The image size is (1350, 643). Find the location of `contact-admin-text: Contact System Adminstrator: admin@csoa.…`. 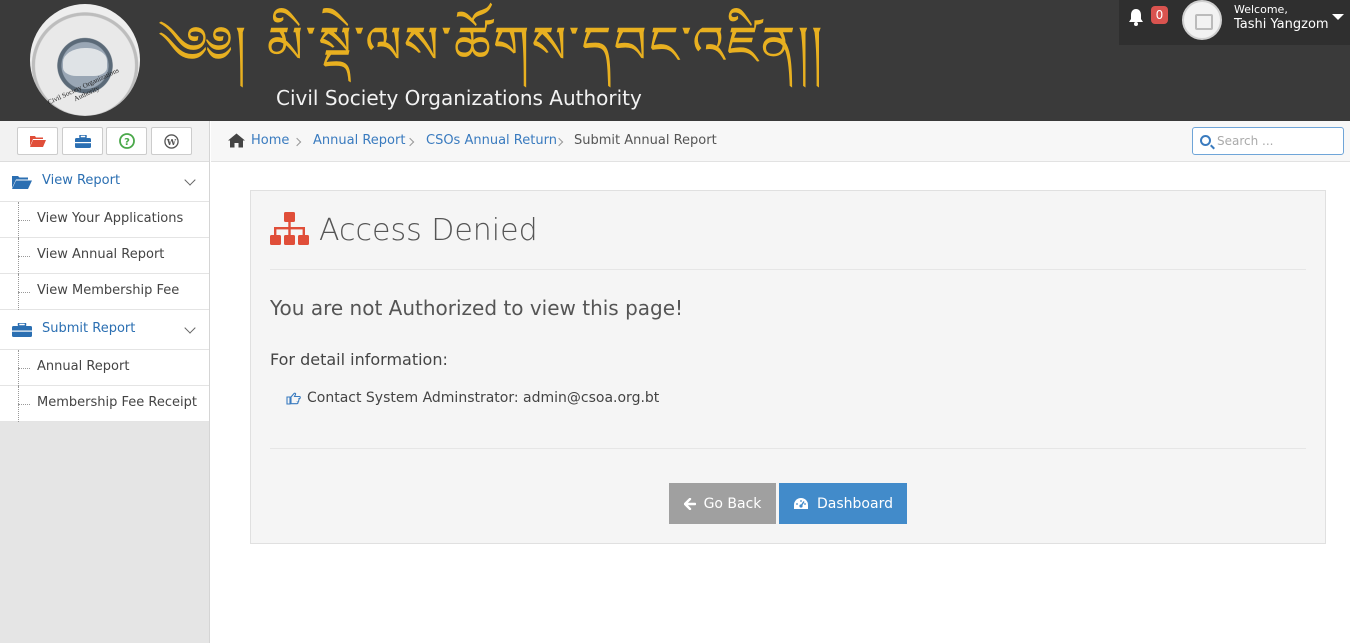

contact-admin-text: Contact System Adminstrator: admin@csoa.… is located at coordinates (483, 398).